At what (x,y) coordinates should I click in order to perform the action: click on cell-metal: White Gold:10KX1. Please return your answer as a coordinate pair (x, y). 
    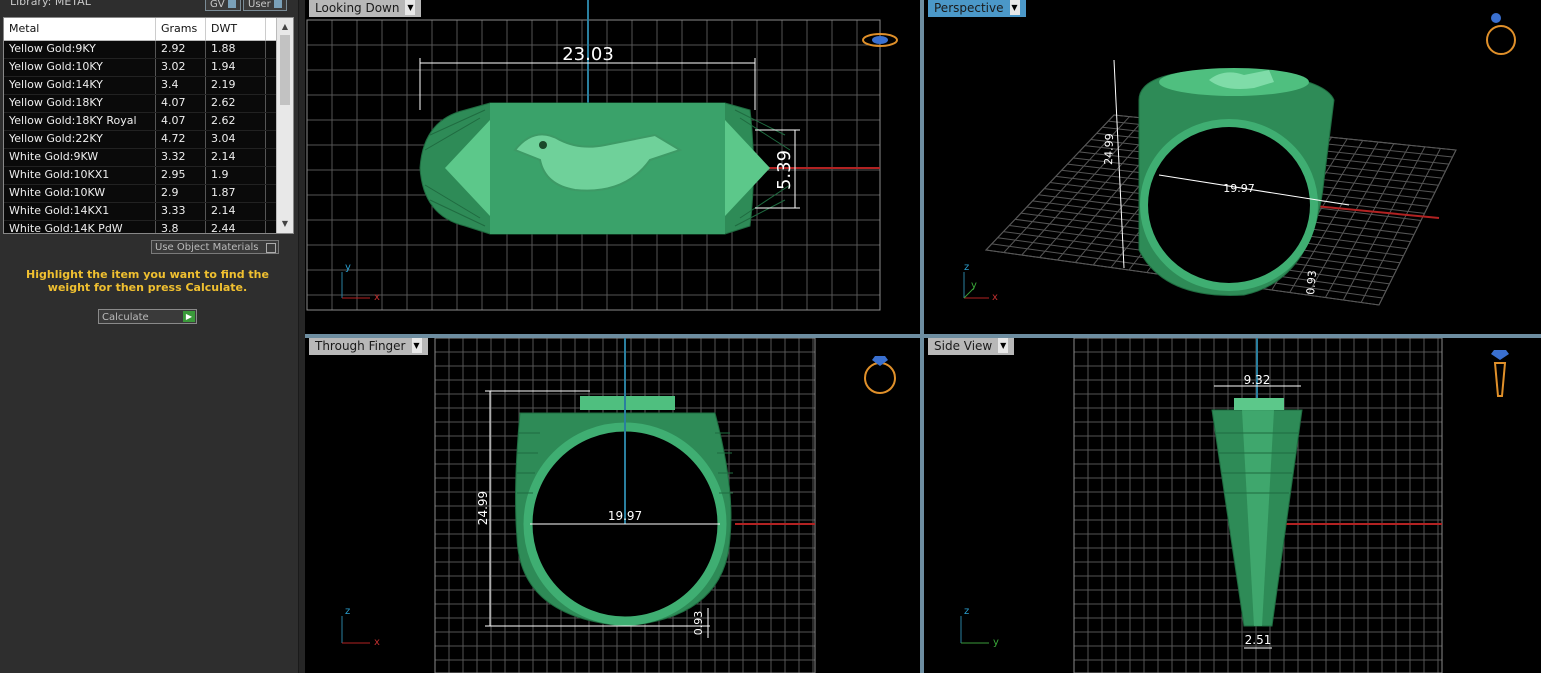
    Looking at the image, I should click on (80, 175).